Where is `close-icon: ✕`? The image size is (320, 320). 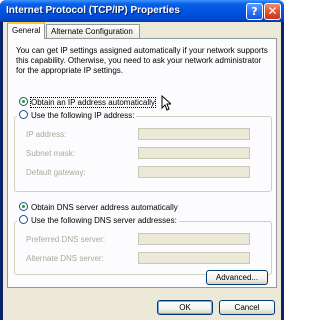
close-icon: ✕ is located at coordinates (272, 11).